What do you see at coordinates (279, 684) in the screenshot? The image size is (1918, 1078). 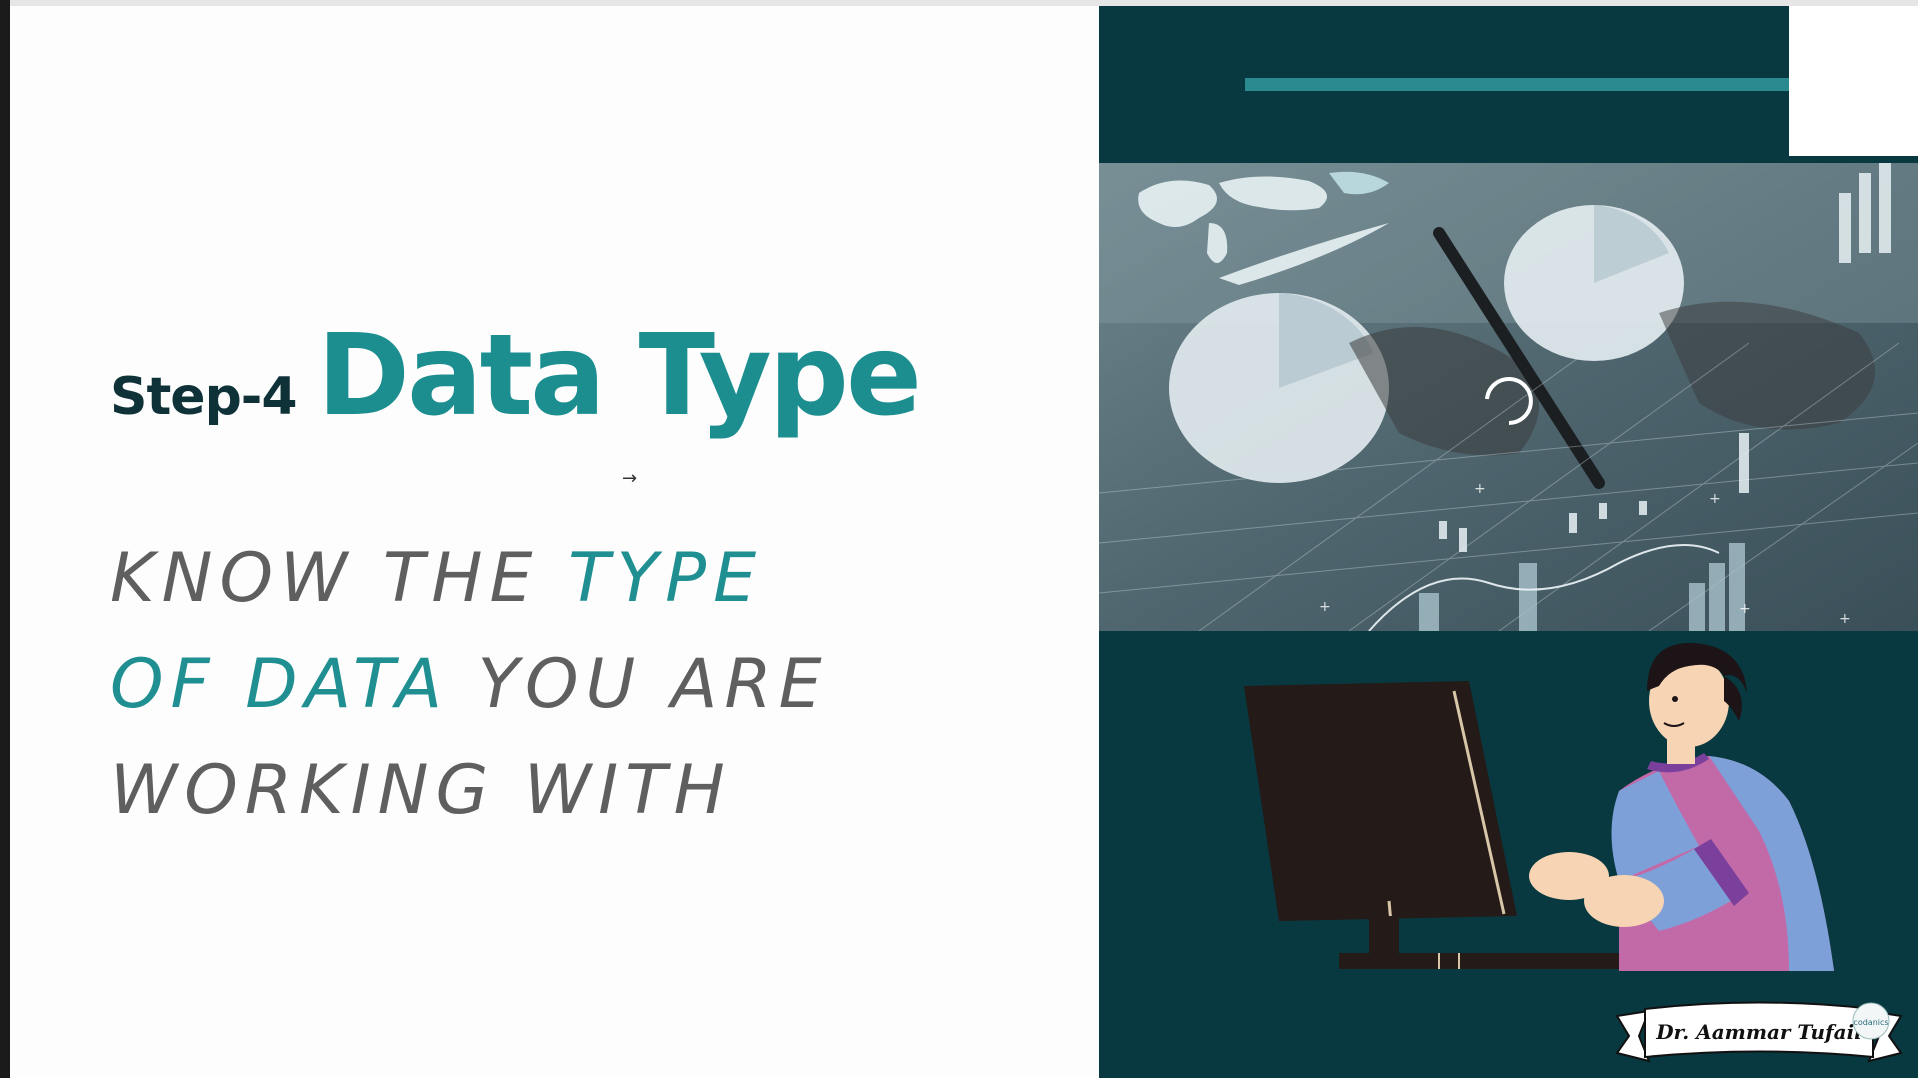 I see `subtitle-accent-fragment: OF DATA` at bounding box center [279, 684].